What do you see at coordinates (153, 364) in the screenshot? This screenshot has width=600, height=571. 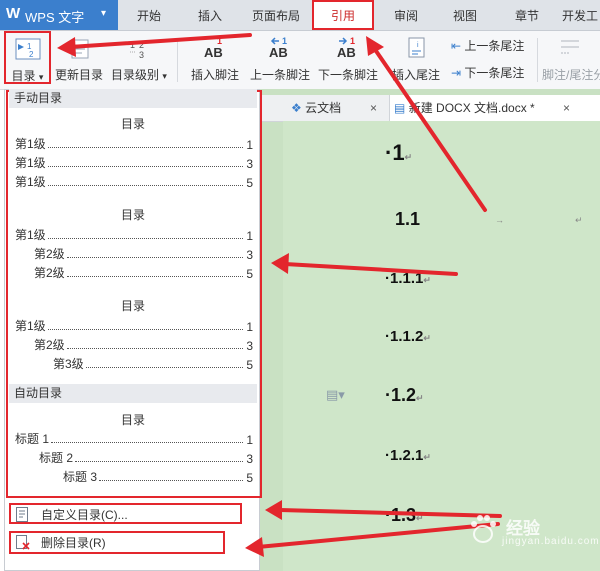 I see `toc-preview-line: 第3级 5` at bounding box center [153, 364].